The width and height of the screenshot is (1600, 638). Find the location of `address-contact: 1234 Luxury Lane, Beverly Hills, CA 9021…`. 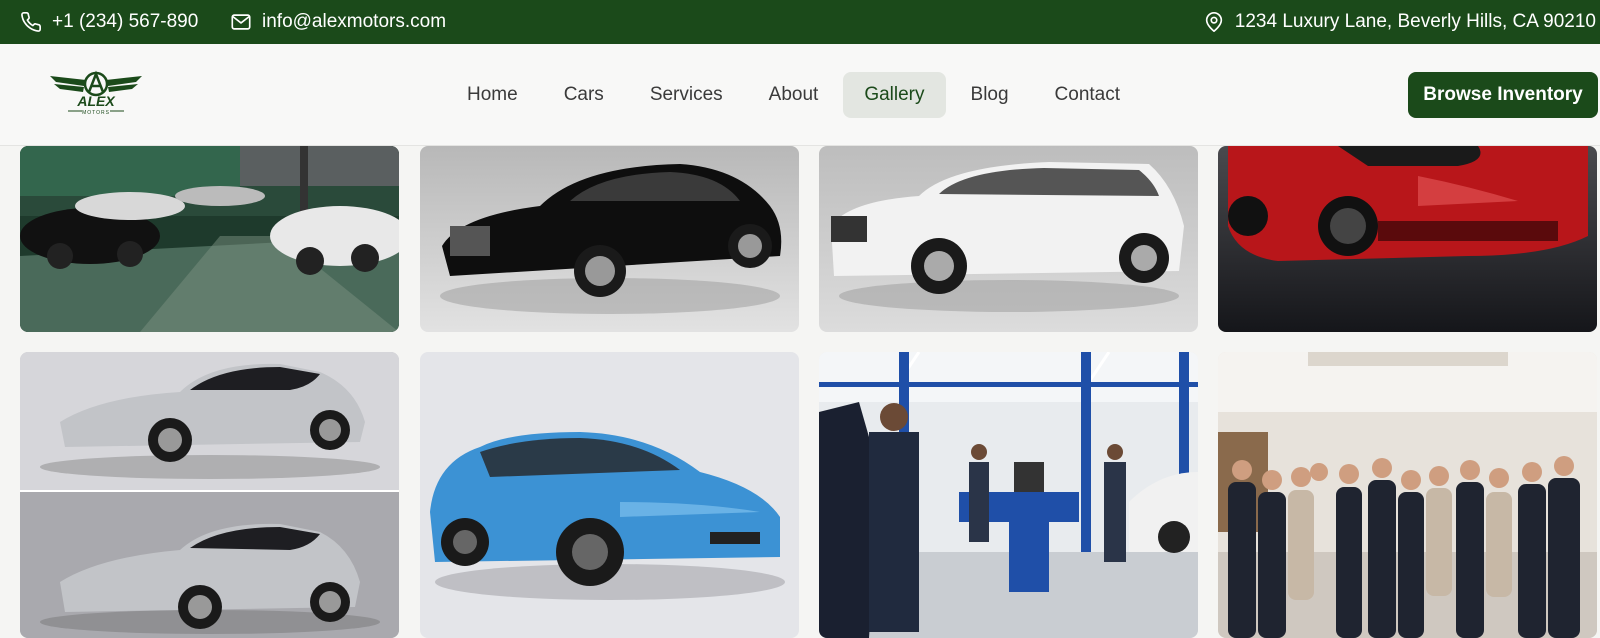

address-contact: 1234 Luxury Lane, Beverly Hills, CA 9021… is located at coordinates (1399, 22).